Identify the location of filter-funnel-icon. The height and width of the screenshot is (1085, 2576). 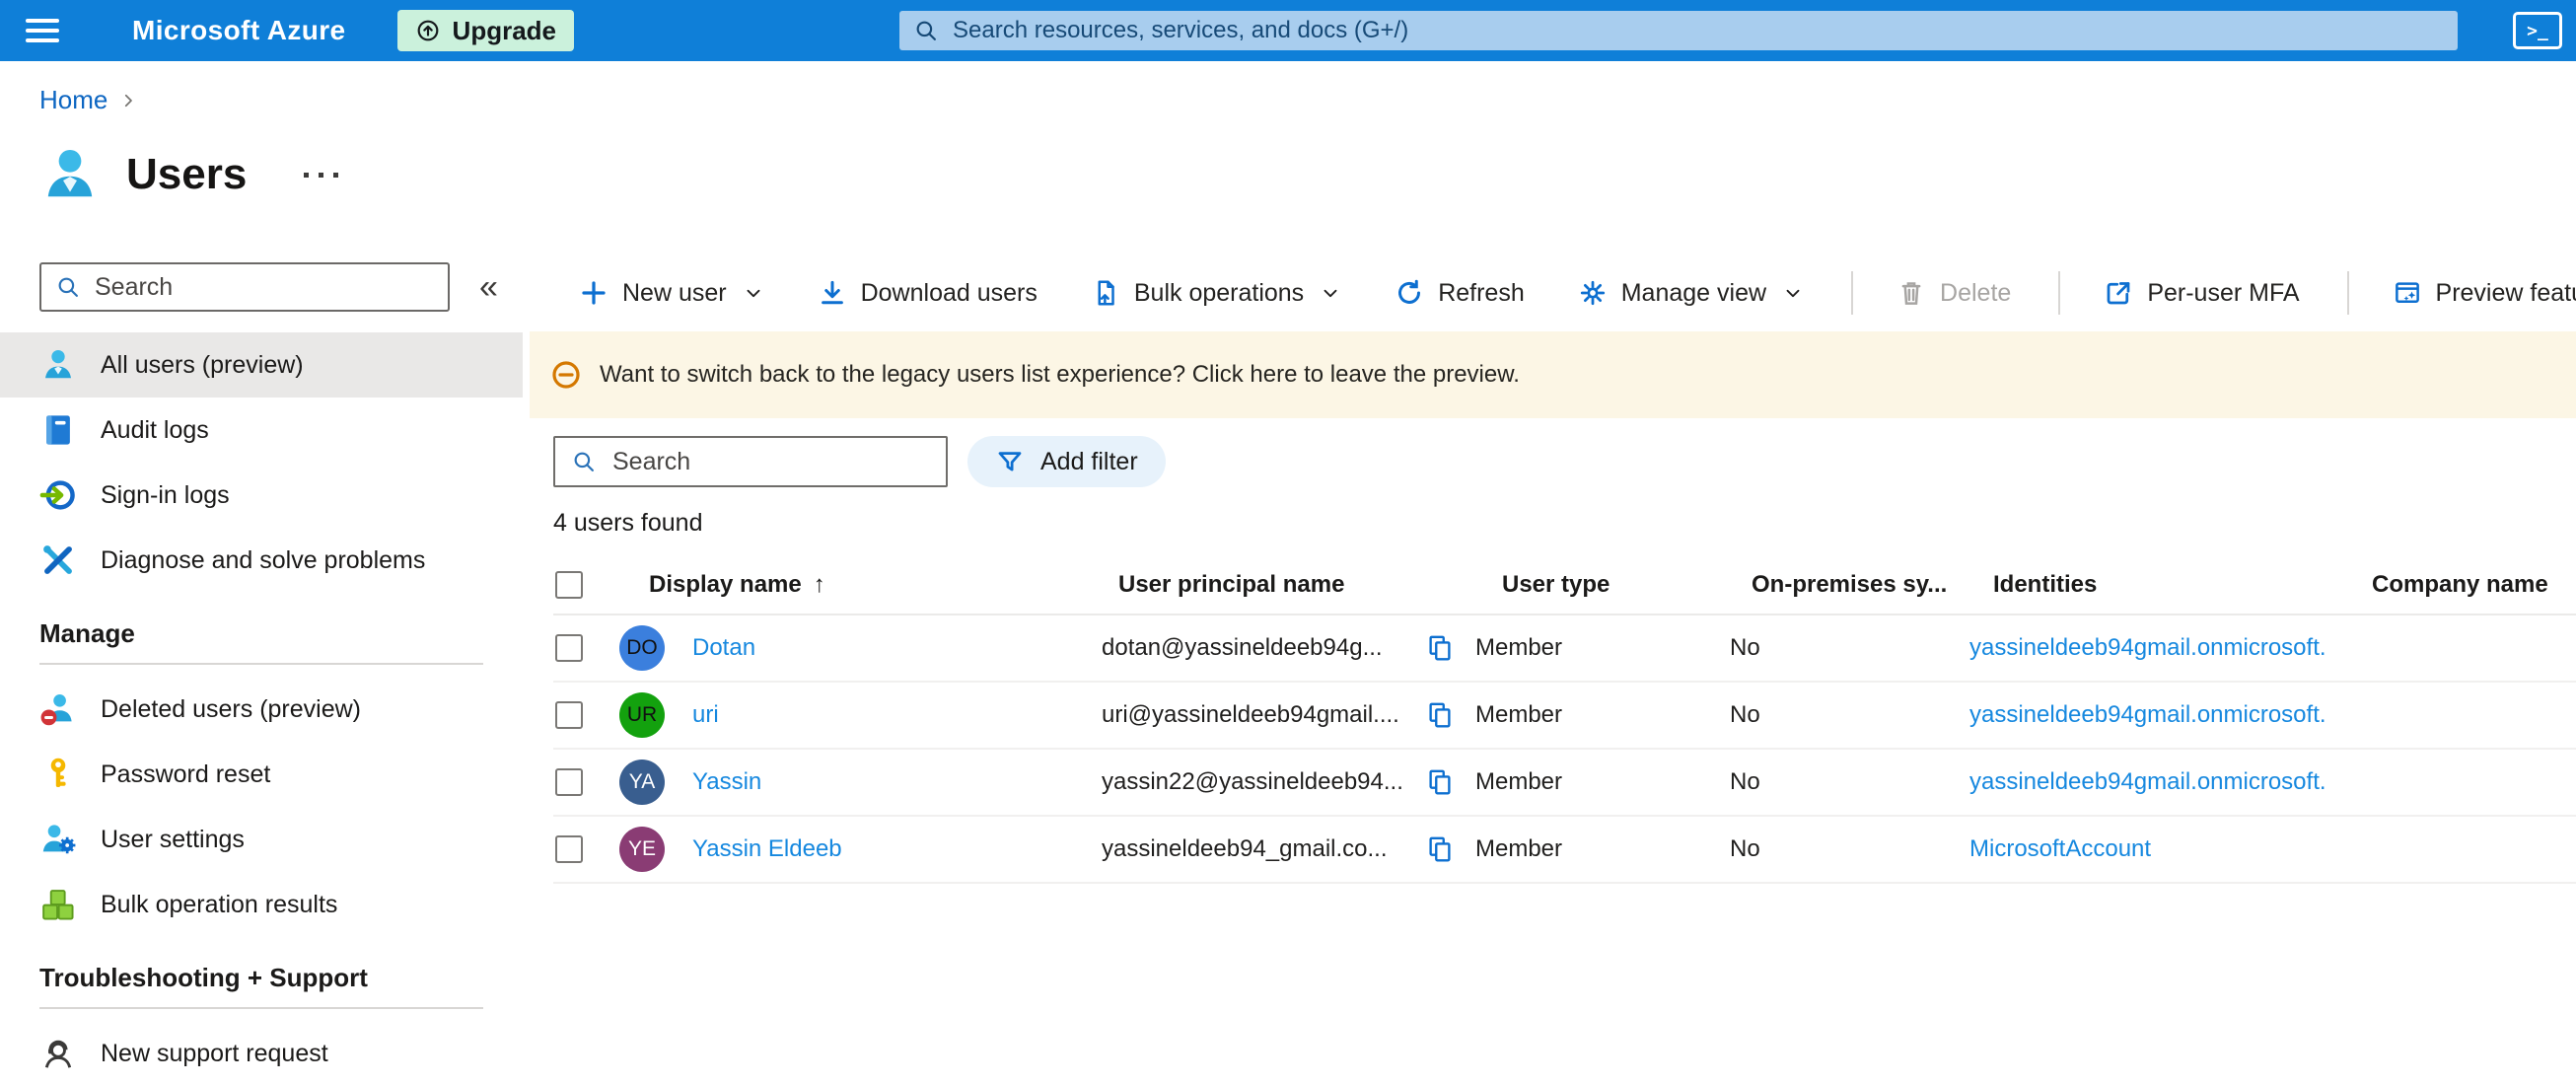
(1010, 461).